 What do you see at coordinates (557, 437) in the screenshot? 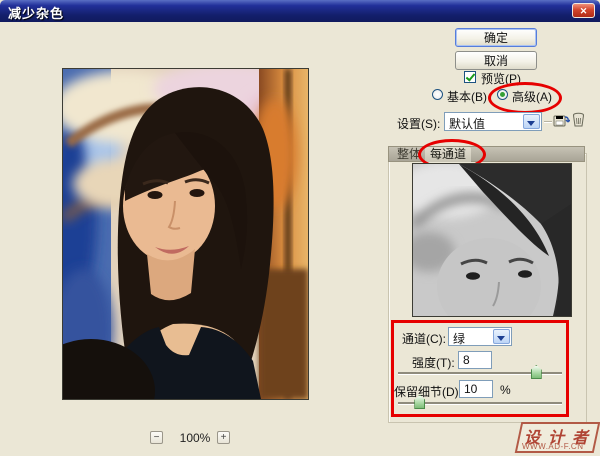
I see `watermark: 设计者 WWW.AD-F.CN` at bounding box center [557, 437].